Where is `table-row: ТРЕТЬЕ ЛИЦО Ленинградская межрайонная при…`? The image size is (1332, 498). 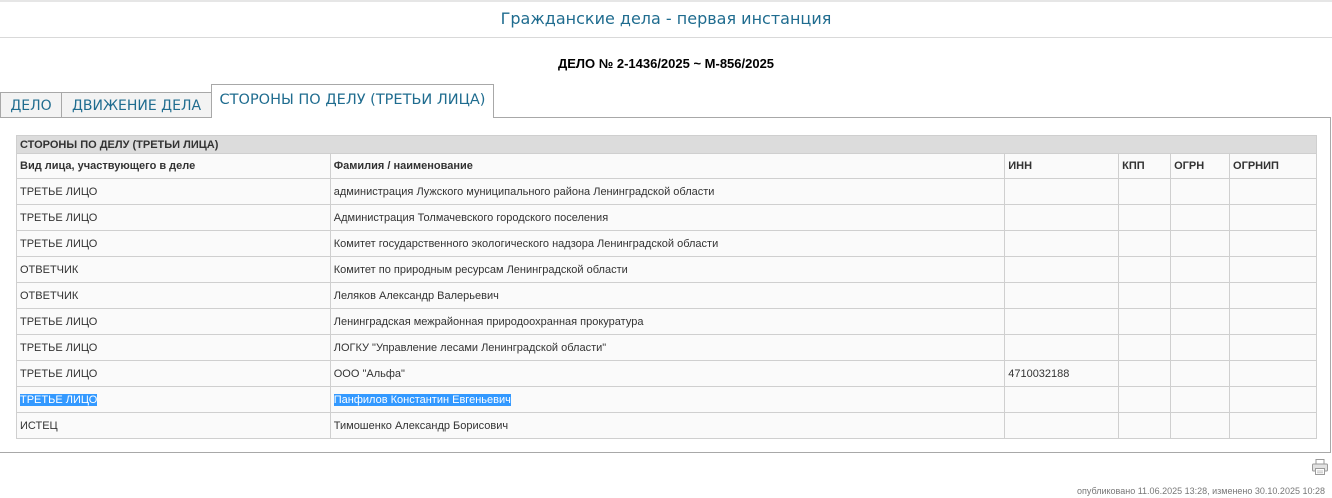 table-row: ТРЕТЬЕ ЛИЦО Ленинградская межрайонная при… is located at coordinates (666, 321).